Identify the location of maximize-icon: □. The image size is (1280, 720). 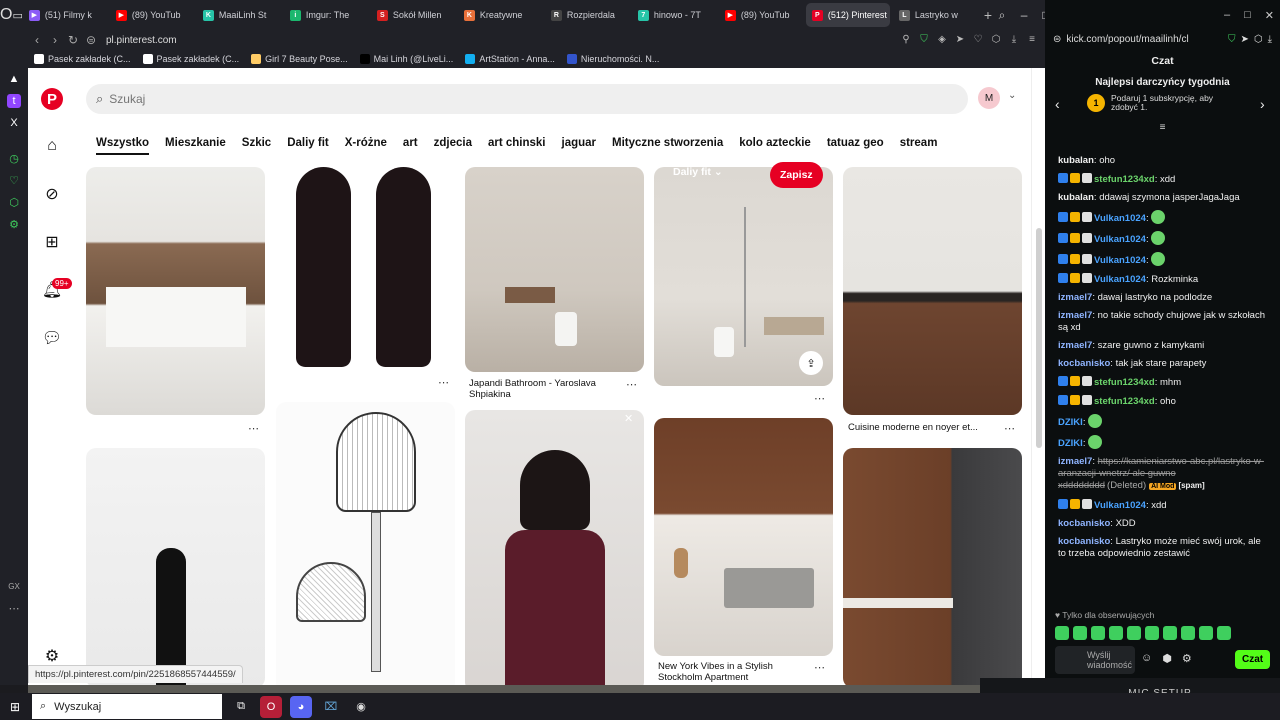
(1247, 15).